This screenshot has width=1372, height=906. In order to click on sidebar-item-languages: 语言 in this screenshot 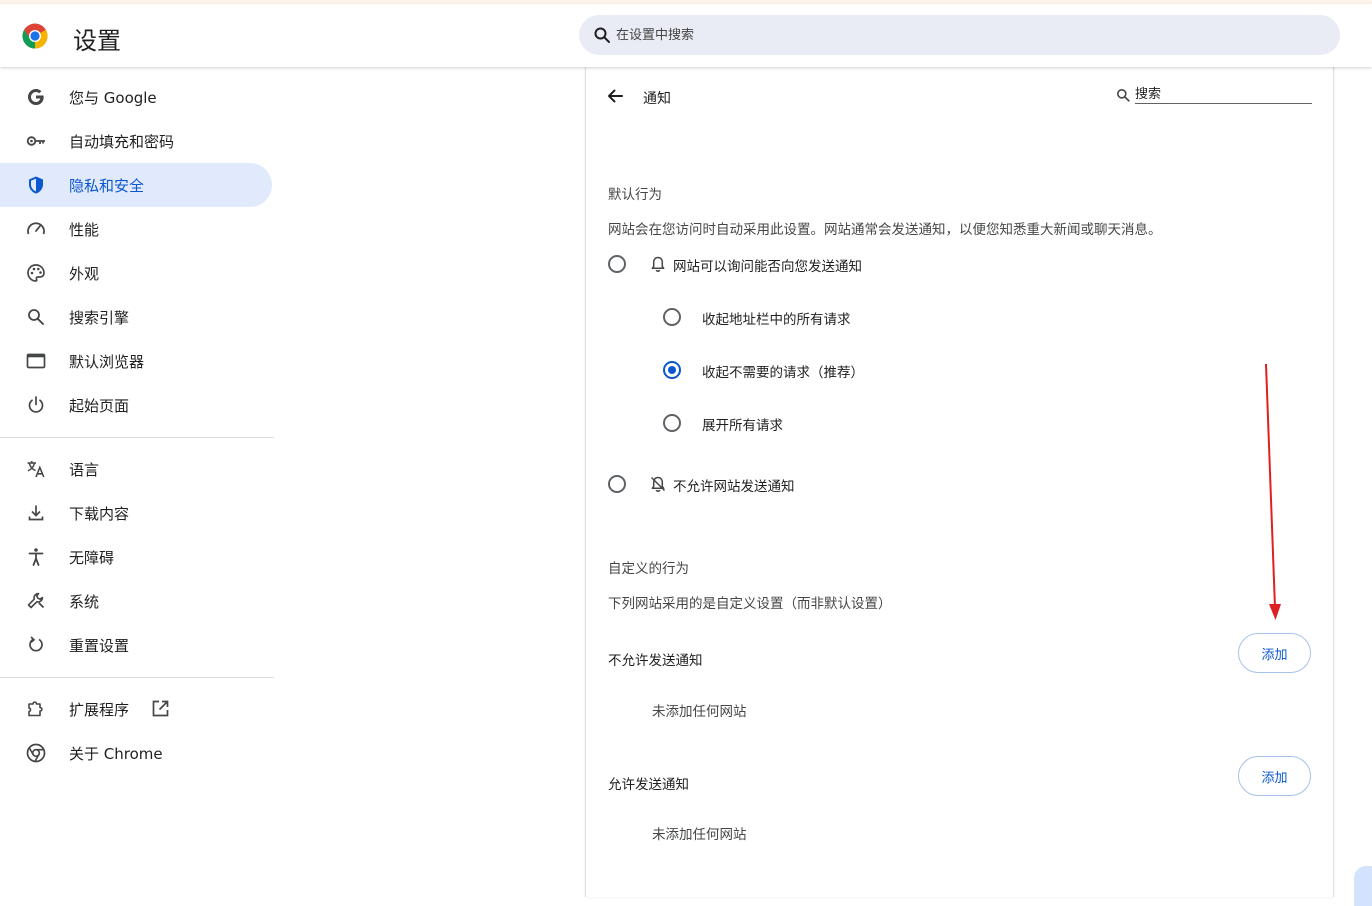, I will do `click(137, 469)`.